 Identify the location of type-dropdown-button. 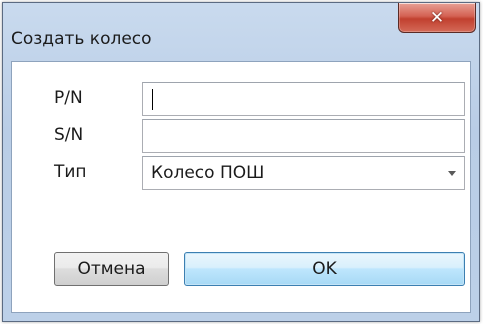
(452, 173).